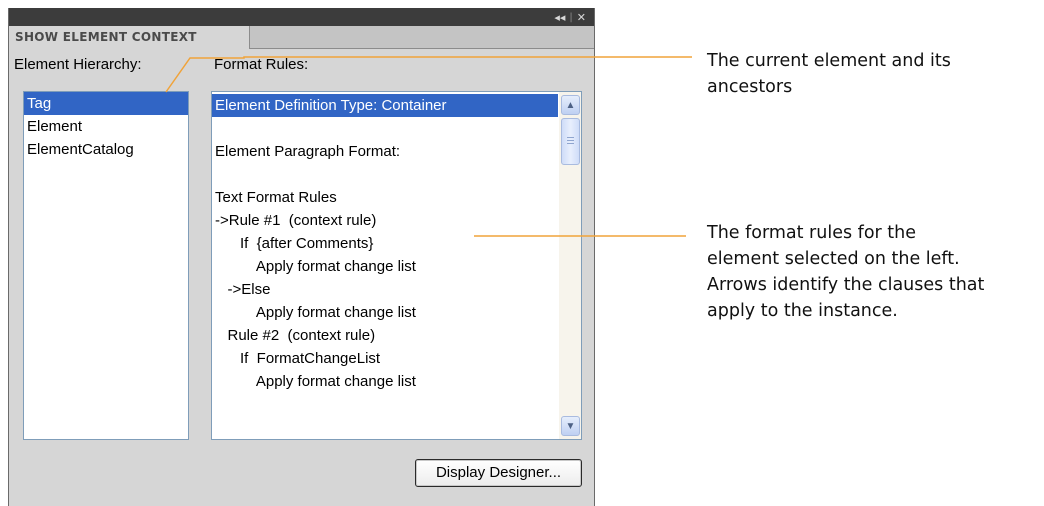 The height and width of the screenshot is (506, 1044). Describe the element at coordinates (829, 61) in the screenshot. I see `callout-line-text: The current element and its` at that location.